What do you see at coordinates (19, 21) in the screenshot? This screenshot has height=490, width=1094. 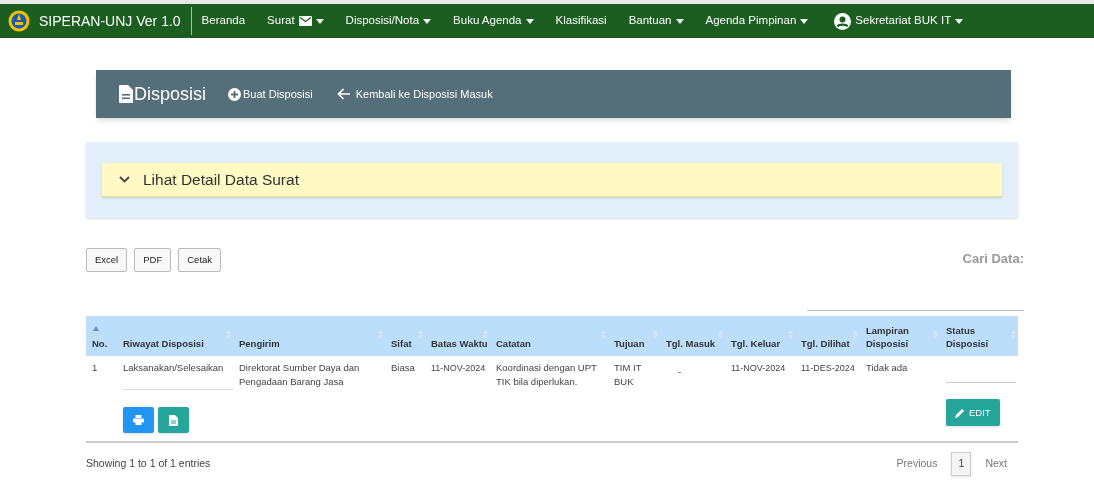 I see `university-logo-icon` at bounding box center [19, 21].